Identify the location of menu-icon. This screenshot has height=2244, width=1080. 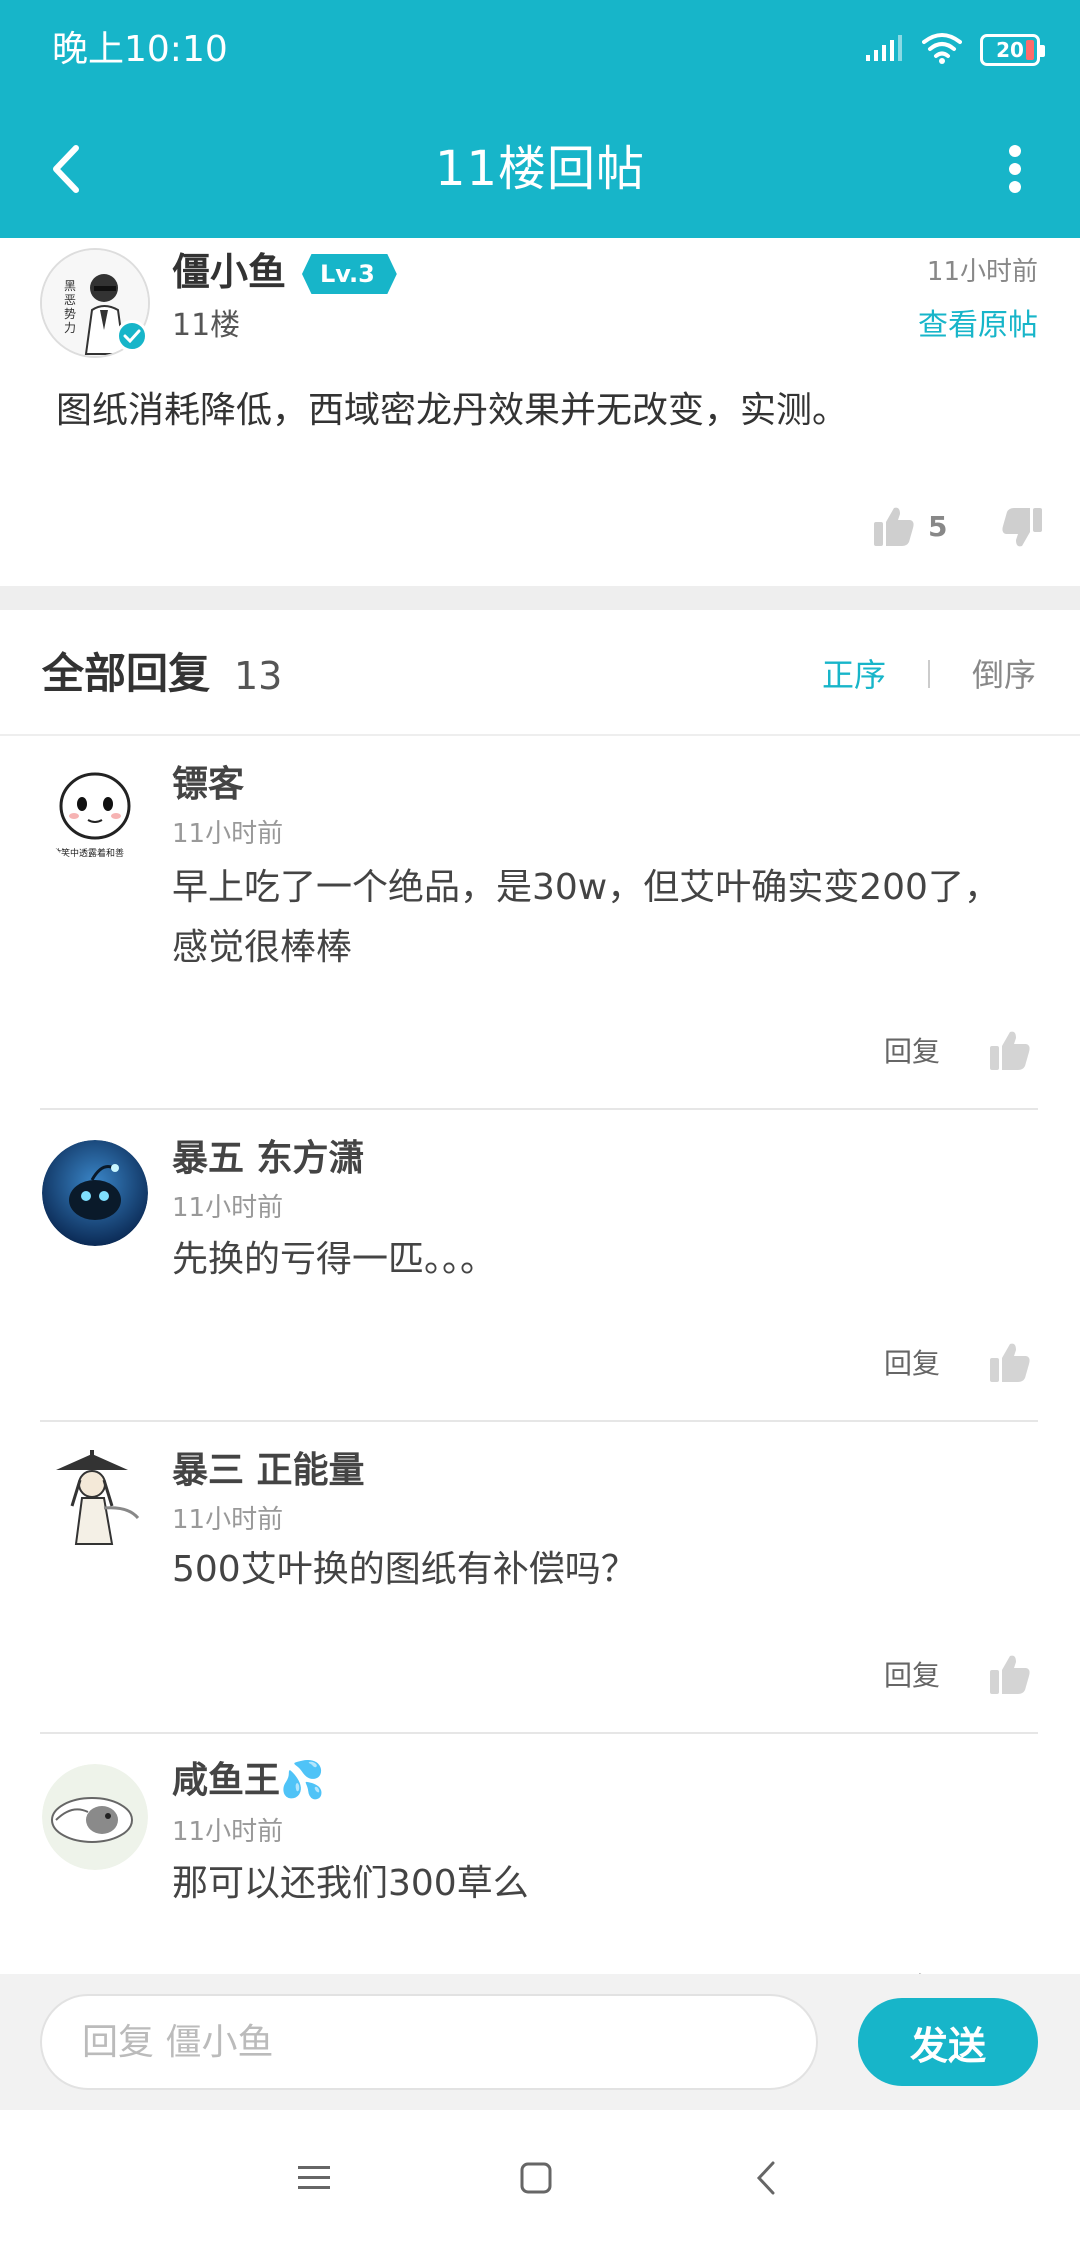
(314, 2177).